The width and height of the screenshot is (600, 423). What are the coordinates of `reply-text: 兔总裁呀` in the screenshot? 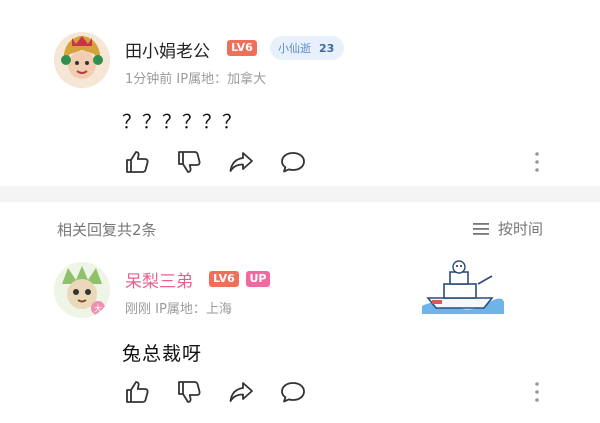 It's located at (162, 354).